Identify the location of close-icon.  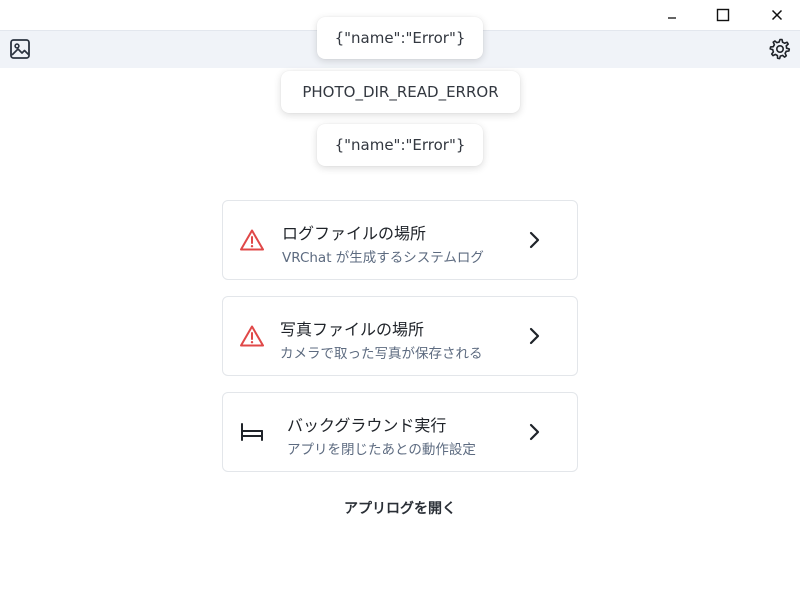
(777, 15).